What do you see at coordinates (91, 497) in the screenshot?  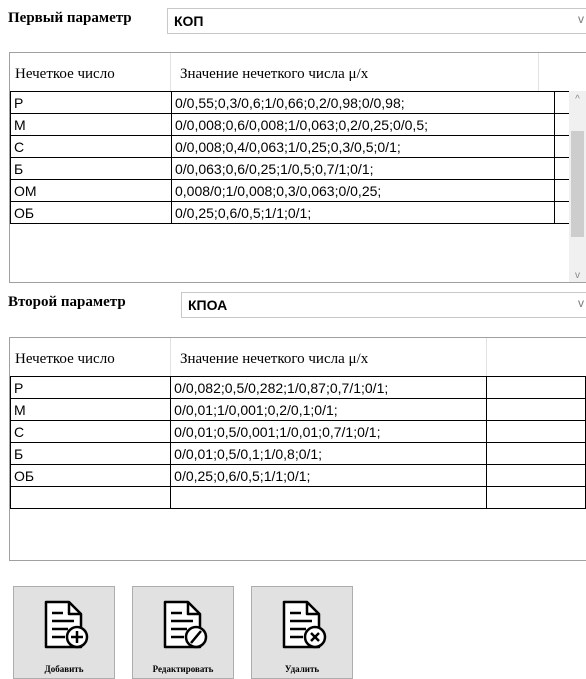 I see `cell-fuzzy-number` at bounding box center [91, 497].